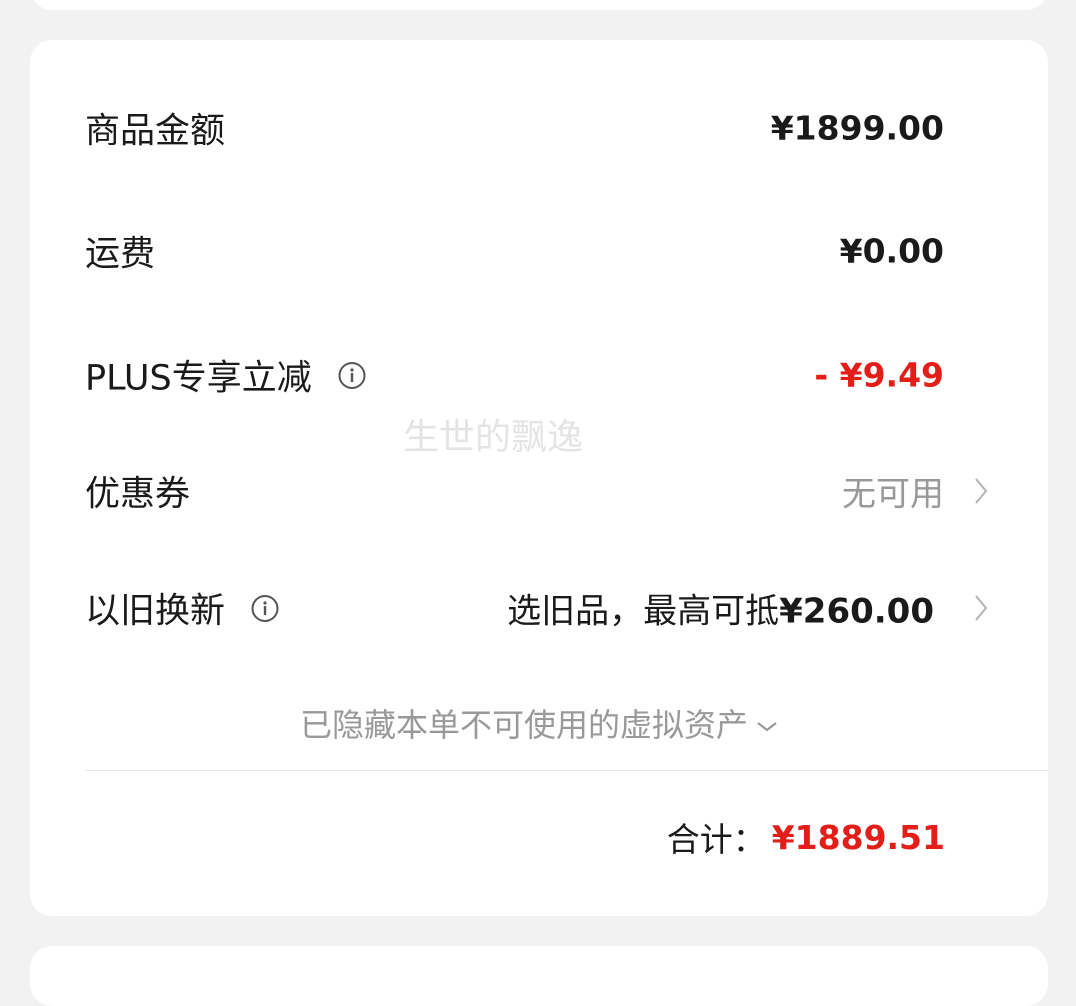 This screenshot has height=1006, width=1076. What do you see at coordinates (566, 770) in the screenshot?
I see `divider` at bounding box center [566, 770].